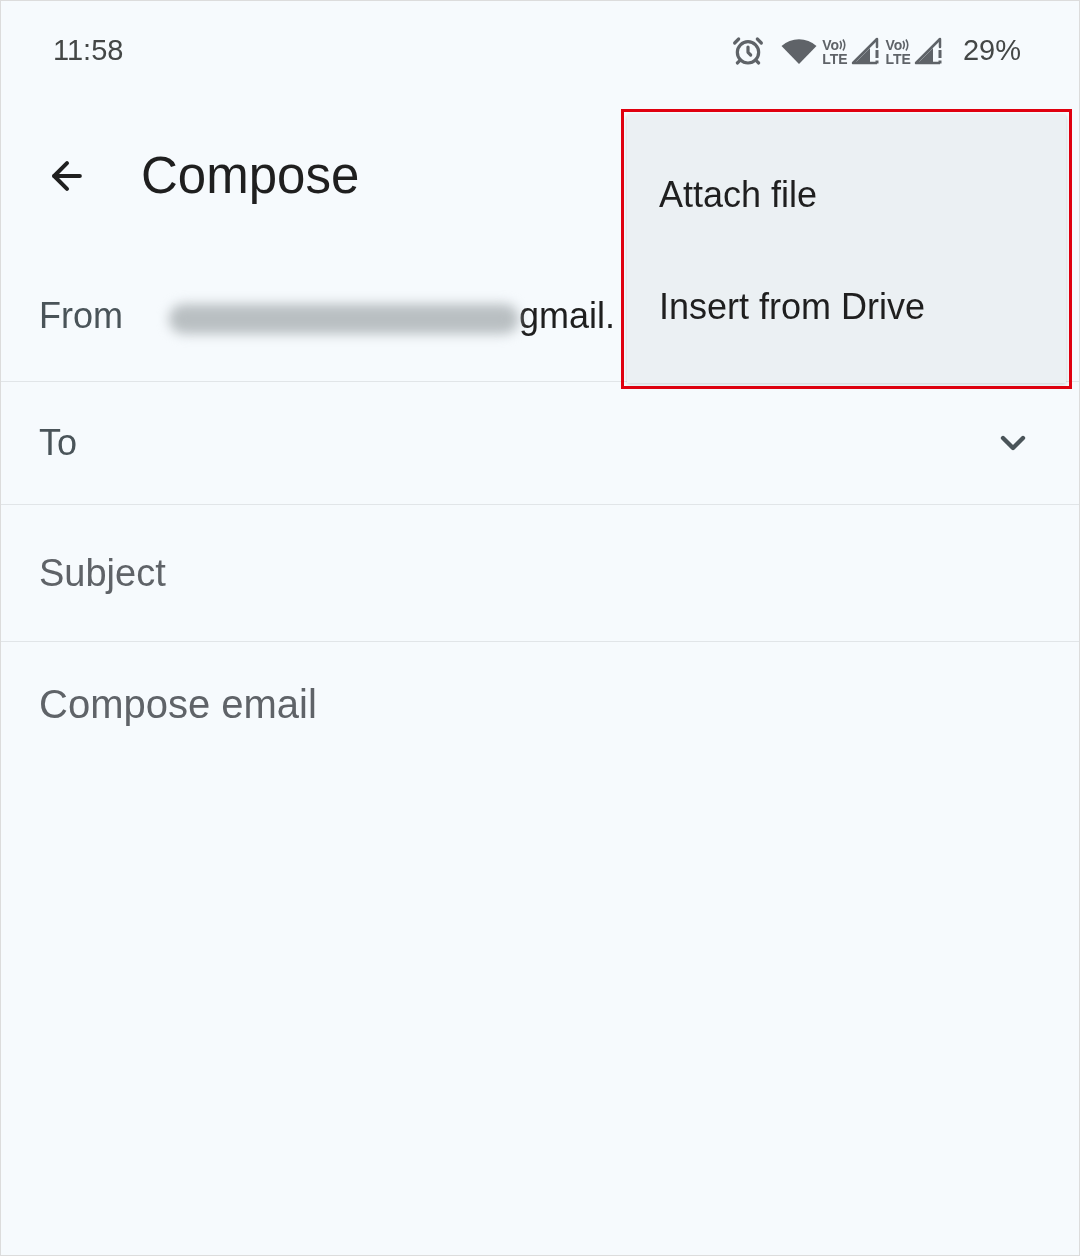 The width and height of the screenshot is (1080, 1256). I want to click on menu-item: Insert from Drive, so click(846, 307).